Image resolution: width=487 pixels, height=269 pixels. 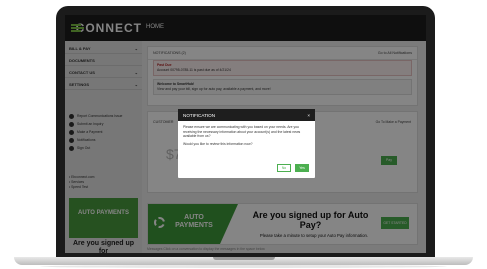 What do you see at coordinates (199, 115) in the screenshot?
I see `modal-title: NOTIFICATION` at bounding box center [199, 115].